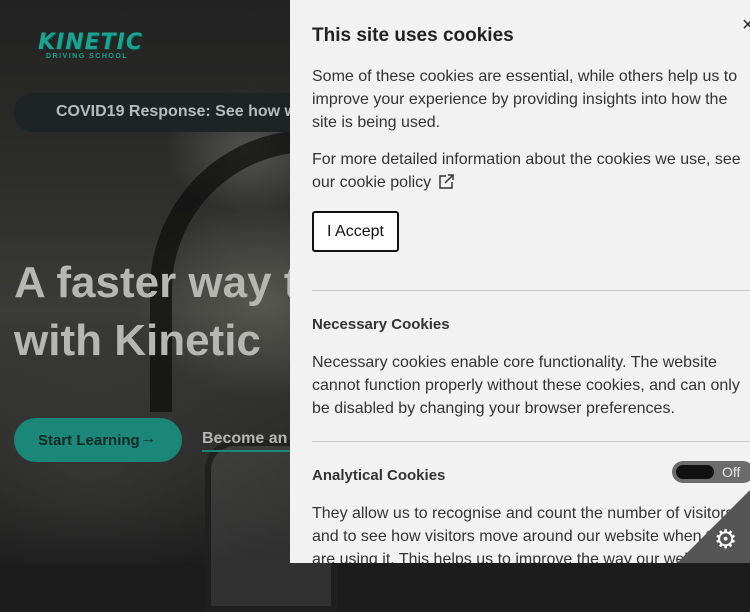  I want to click on analytical-cookies-title: Analytical Cookies, so click(379, 475).